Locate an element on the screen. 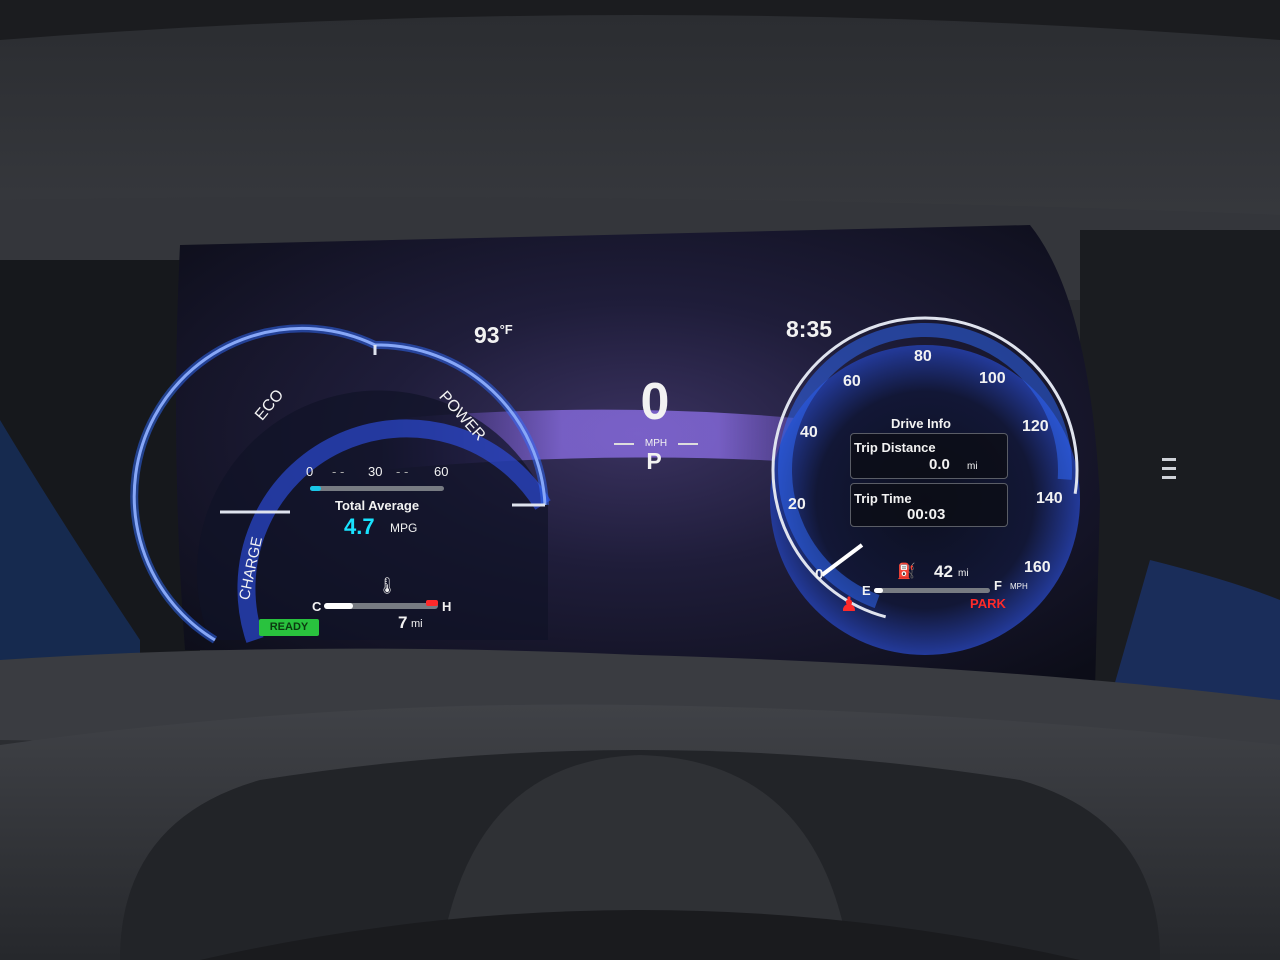  ev-range-value: 7 is located at coordinates (403, 622).